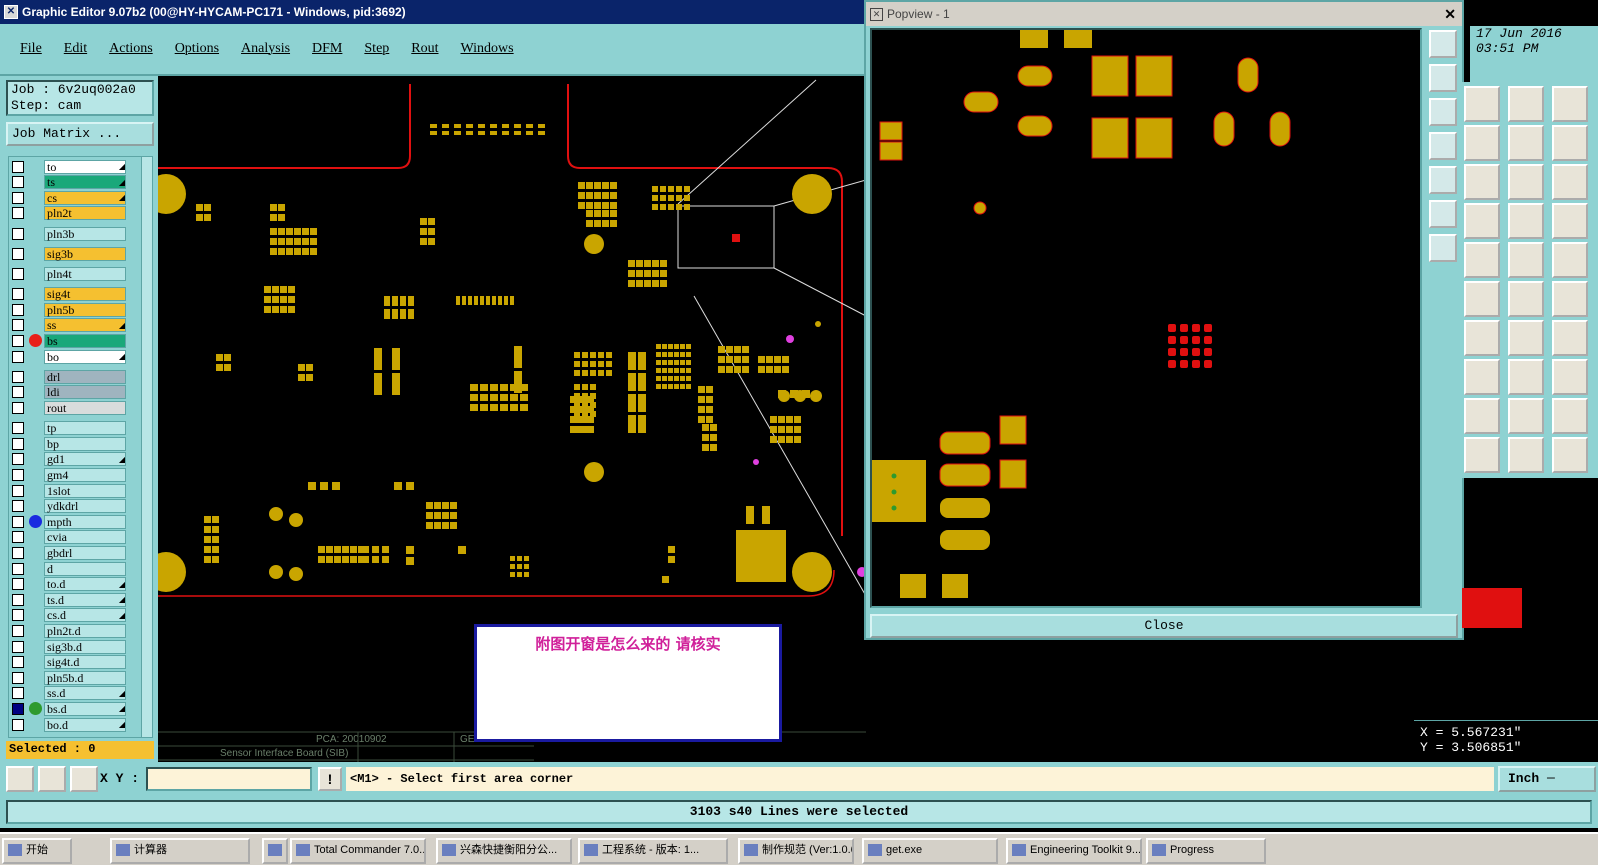 The height and width of the screenshot is (865, 1598). What do you see at coordinates (77, 356) in the screenshot?
I see `layer-row-bo: bo ◢` at bounding box center [77, 356].